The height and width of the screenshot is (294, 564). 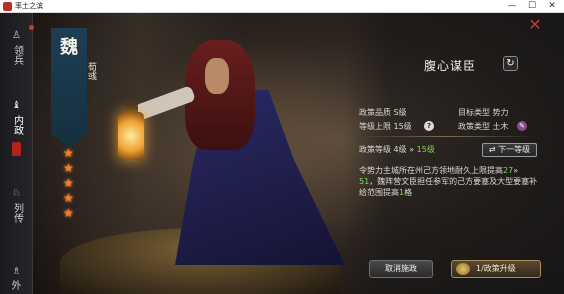 I want to click on faction-char: 魏, so click(x=69, y=47).